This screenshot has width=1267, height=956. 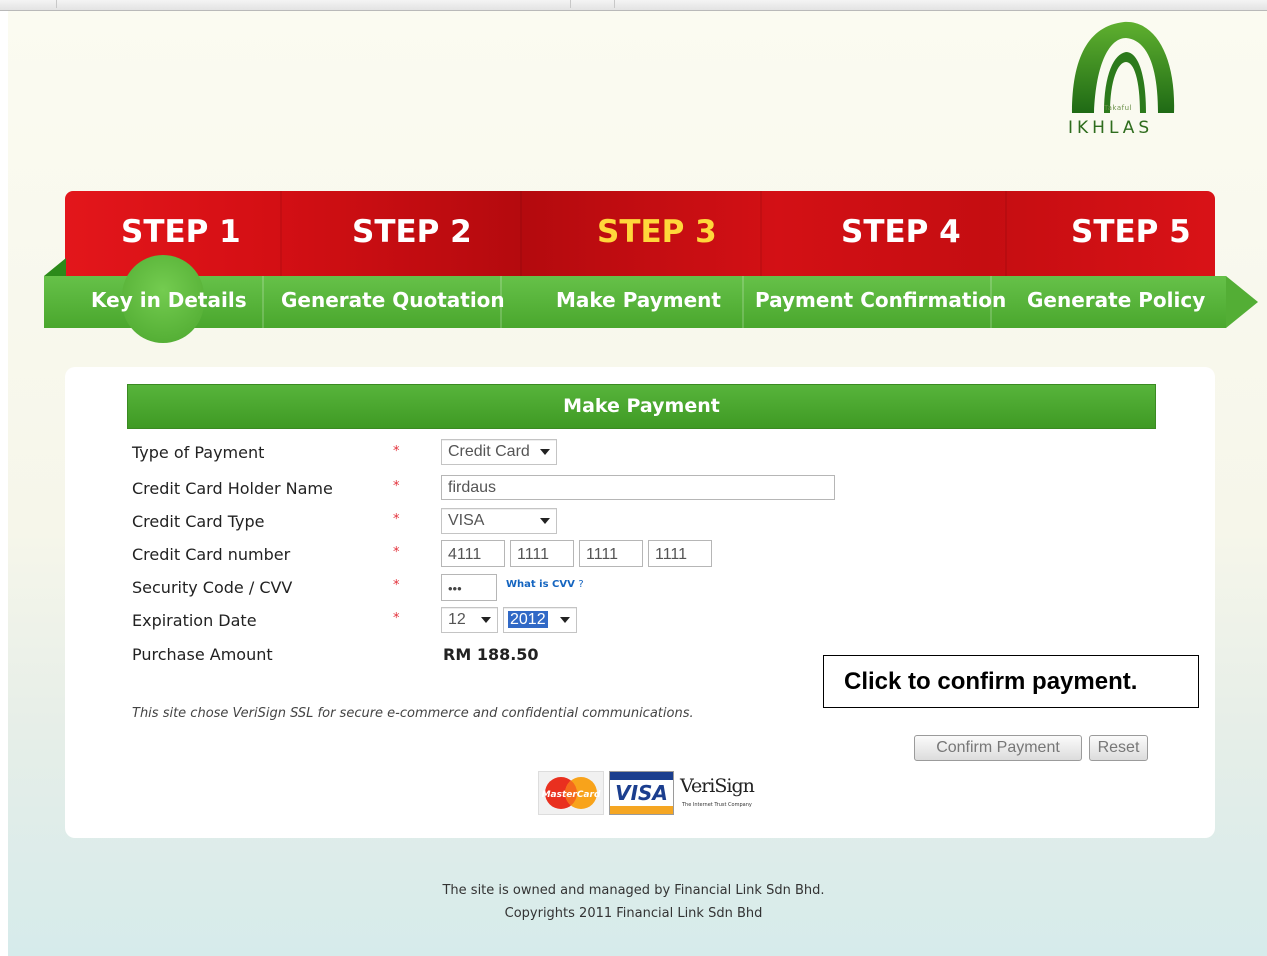 I want to click on step-bar-fold, so click(x=55, y=267).